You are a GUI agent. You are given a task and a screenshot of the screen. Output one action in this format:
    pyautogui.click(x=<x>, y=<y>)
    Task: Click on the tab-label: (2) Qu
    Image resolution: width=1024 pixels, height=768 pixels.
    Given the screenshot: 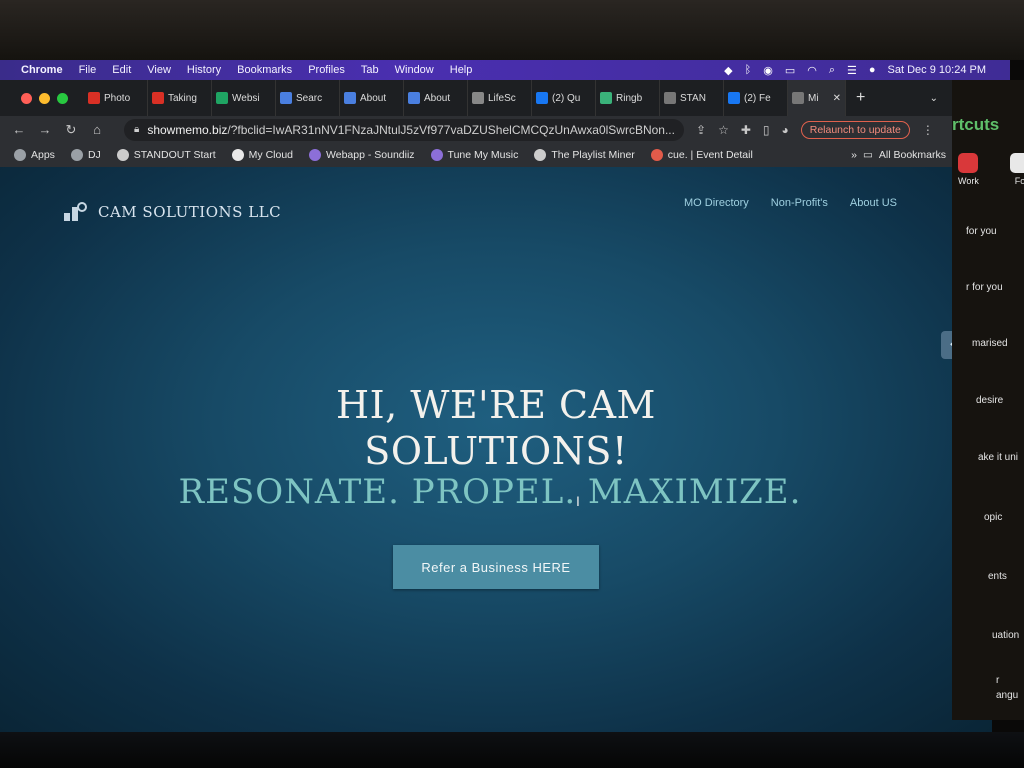 What is the action you would take?
    pyautogui.click(x=566, y=98)
    